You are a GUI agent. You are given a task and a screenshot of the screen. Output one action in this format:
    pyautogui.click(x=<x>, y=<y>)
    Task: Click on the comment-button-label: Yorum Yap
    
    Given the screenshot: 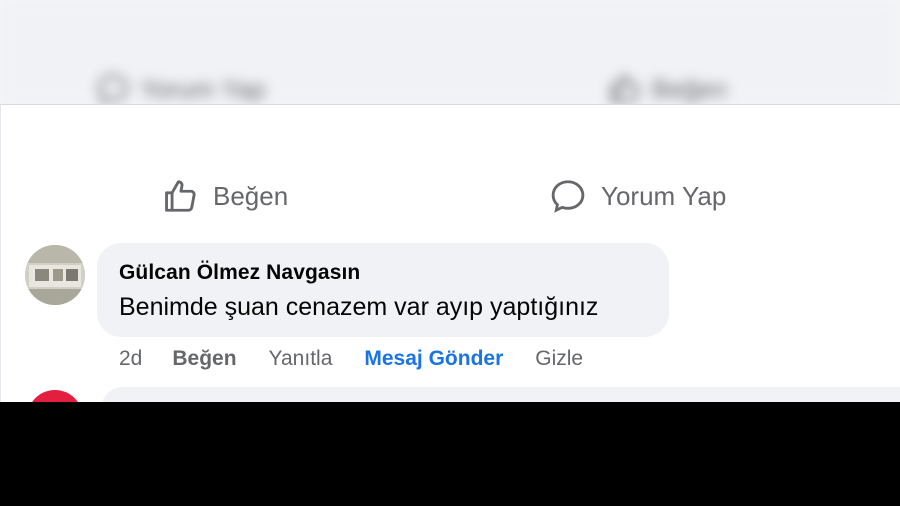 What is the action you would take?
    pyautogui.click(x=664, y=195)
    